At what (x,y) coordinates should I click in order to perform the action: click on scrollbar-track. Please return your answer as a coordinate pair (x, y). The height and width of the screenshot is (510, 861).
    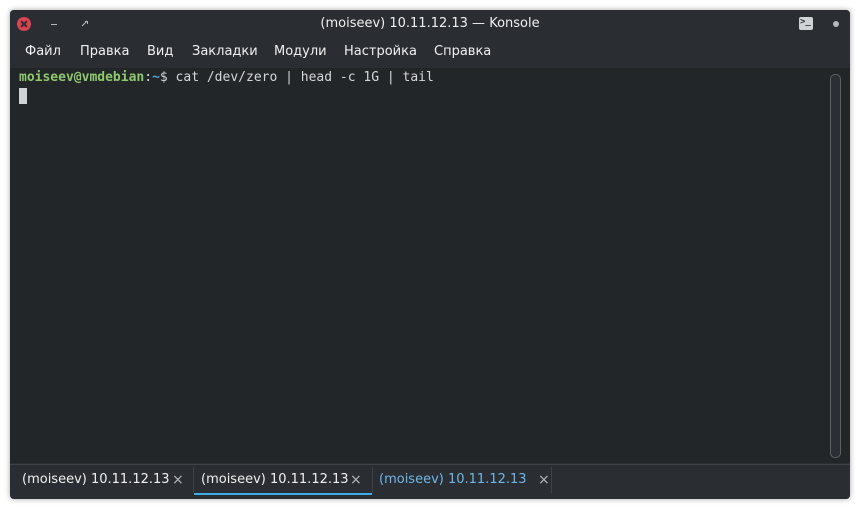
    Looking at the image, I should click on (835, 266).